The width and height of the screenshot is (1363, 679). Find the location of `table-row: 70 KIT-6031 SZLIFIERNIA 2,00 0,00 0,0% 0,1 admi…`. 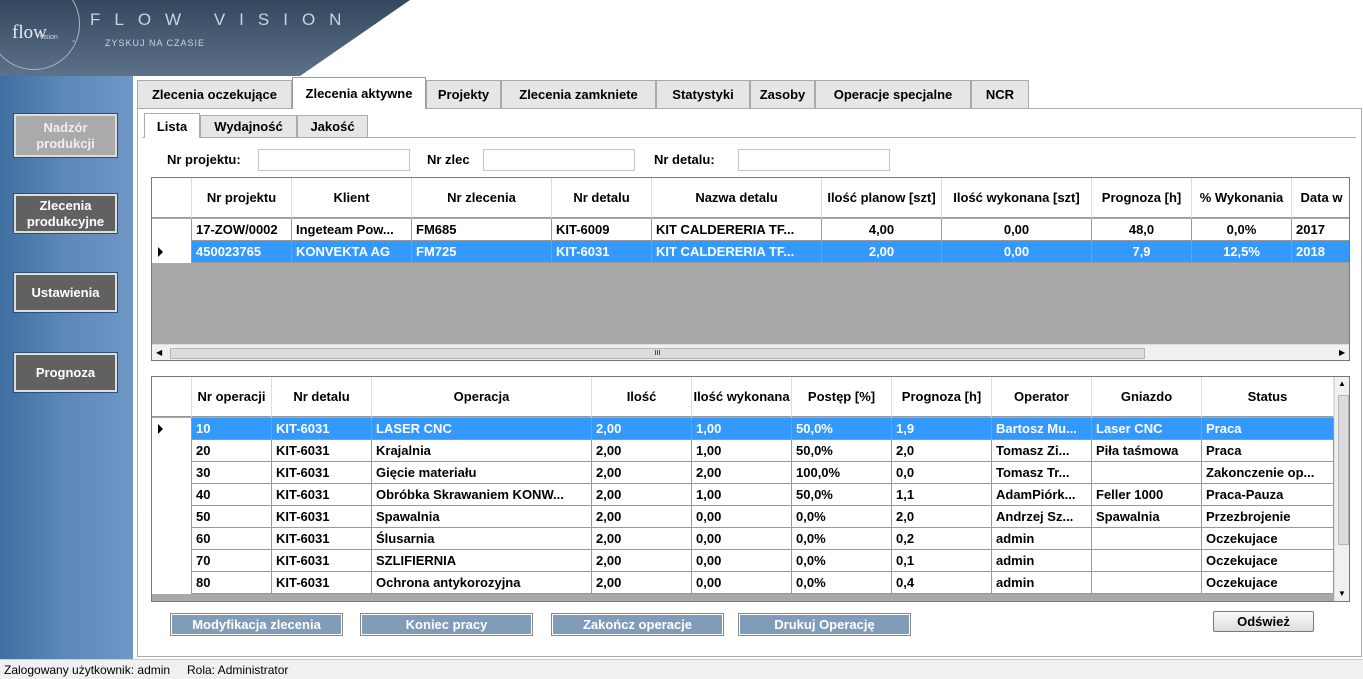

table-row: 70 KIT-6031 SZLIFIERNIA 2,00 0,00 0,0% 0,1 admi… is located at coordinates (743, 561).